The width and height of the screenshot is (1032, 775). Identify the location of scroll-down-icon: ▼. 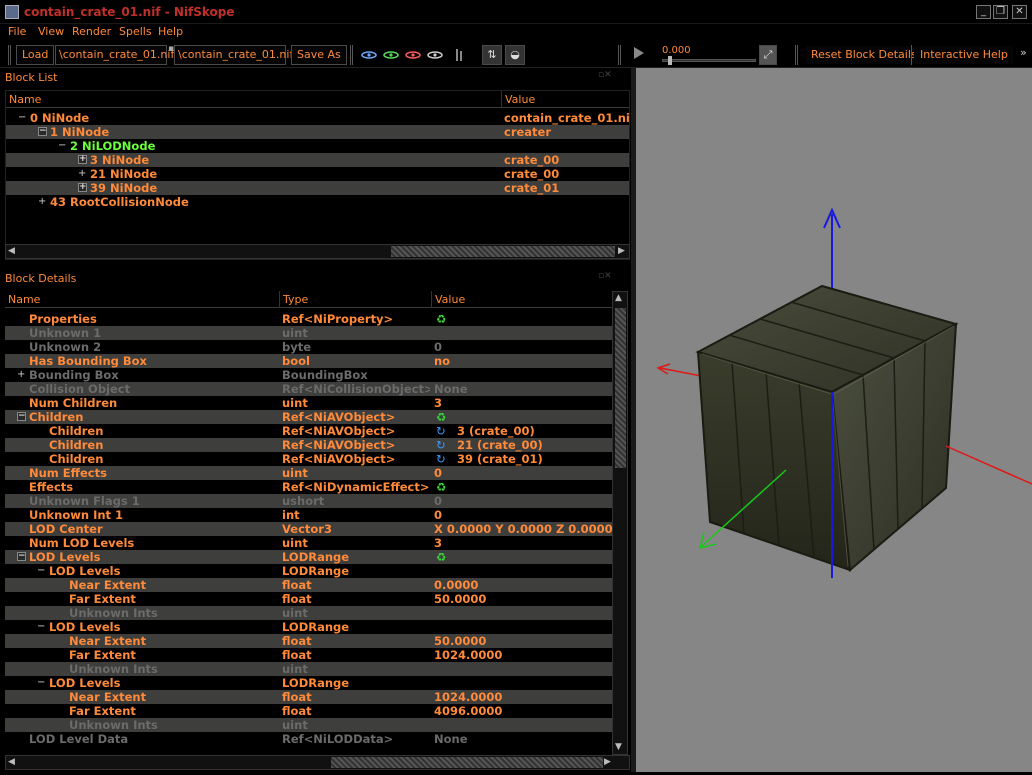
(618, 747).